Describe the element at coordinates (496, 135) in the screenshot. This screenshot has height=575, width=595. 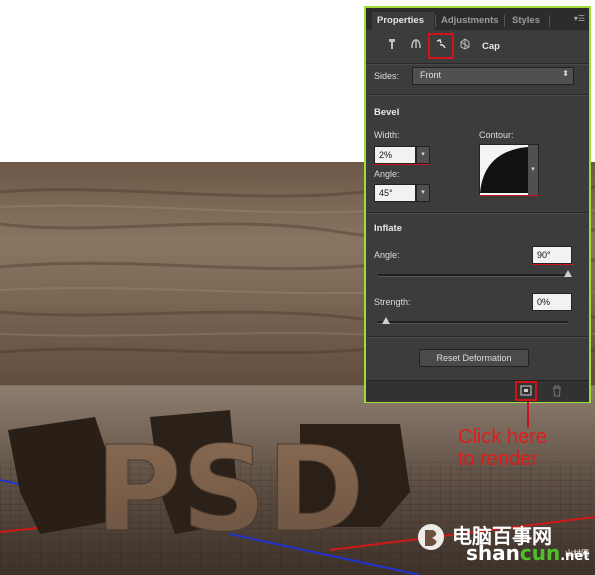
I see `contour-label: Contour:` at that location.